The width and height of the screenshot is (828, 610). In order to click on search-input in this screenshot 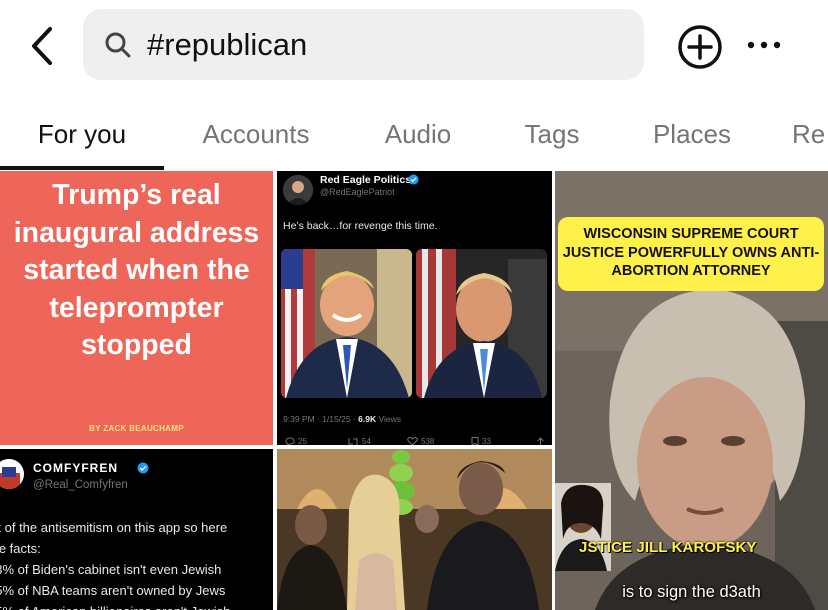, I will do `click(382, 44)`.